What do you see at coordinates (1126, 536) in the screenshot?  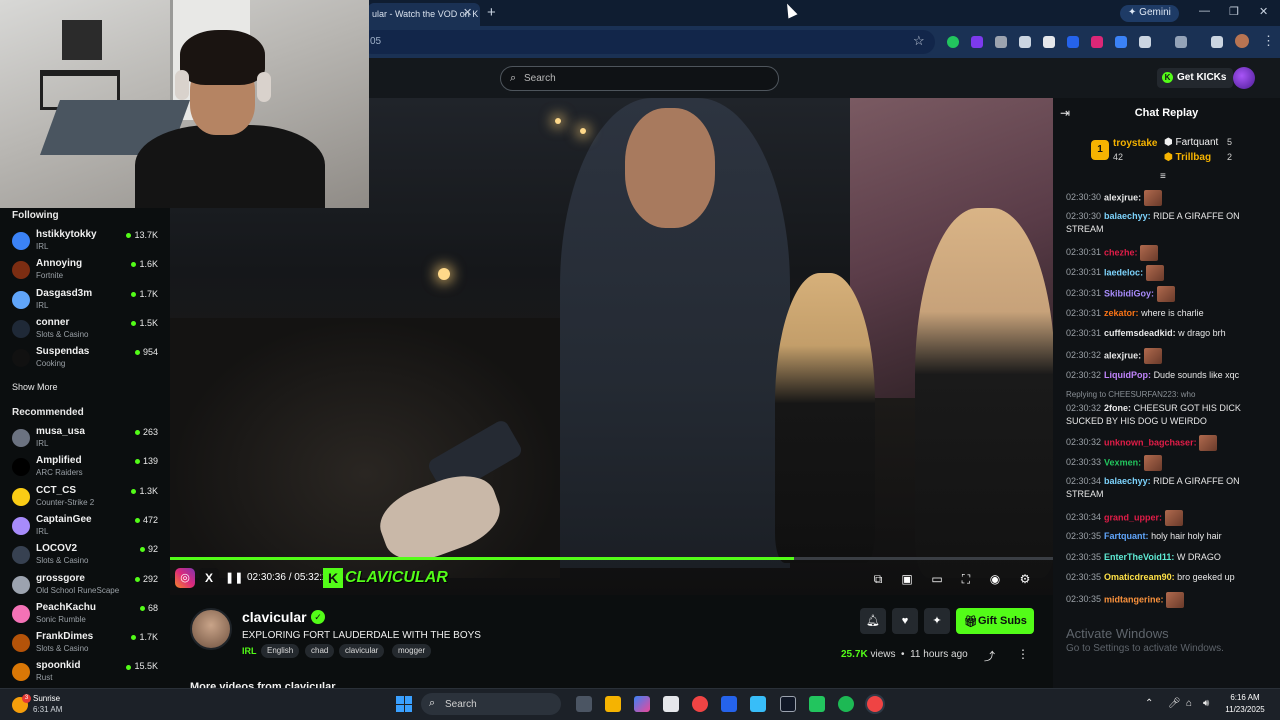 I see `chat-username: Fartquant:` at bounding box center [1126, 536].